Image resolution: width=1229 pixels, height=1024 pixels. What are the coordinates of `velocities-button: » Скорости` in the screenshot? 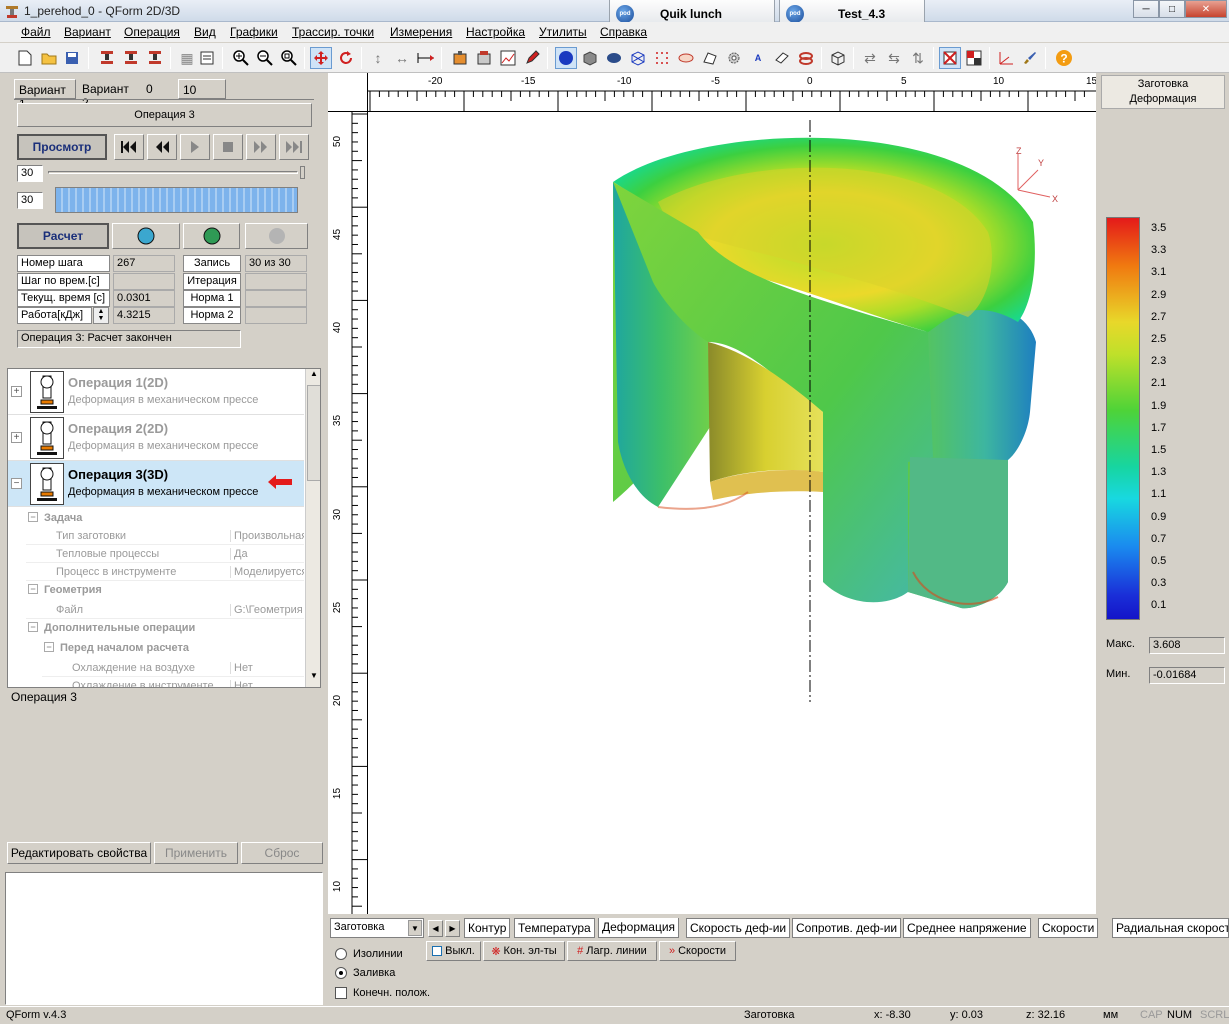 It's located at (697, 951).